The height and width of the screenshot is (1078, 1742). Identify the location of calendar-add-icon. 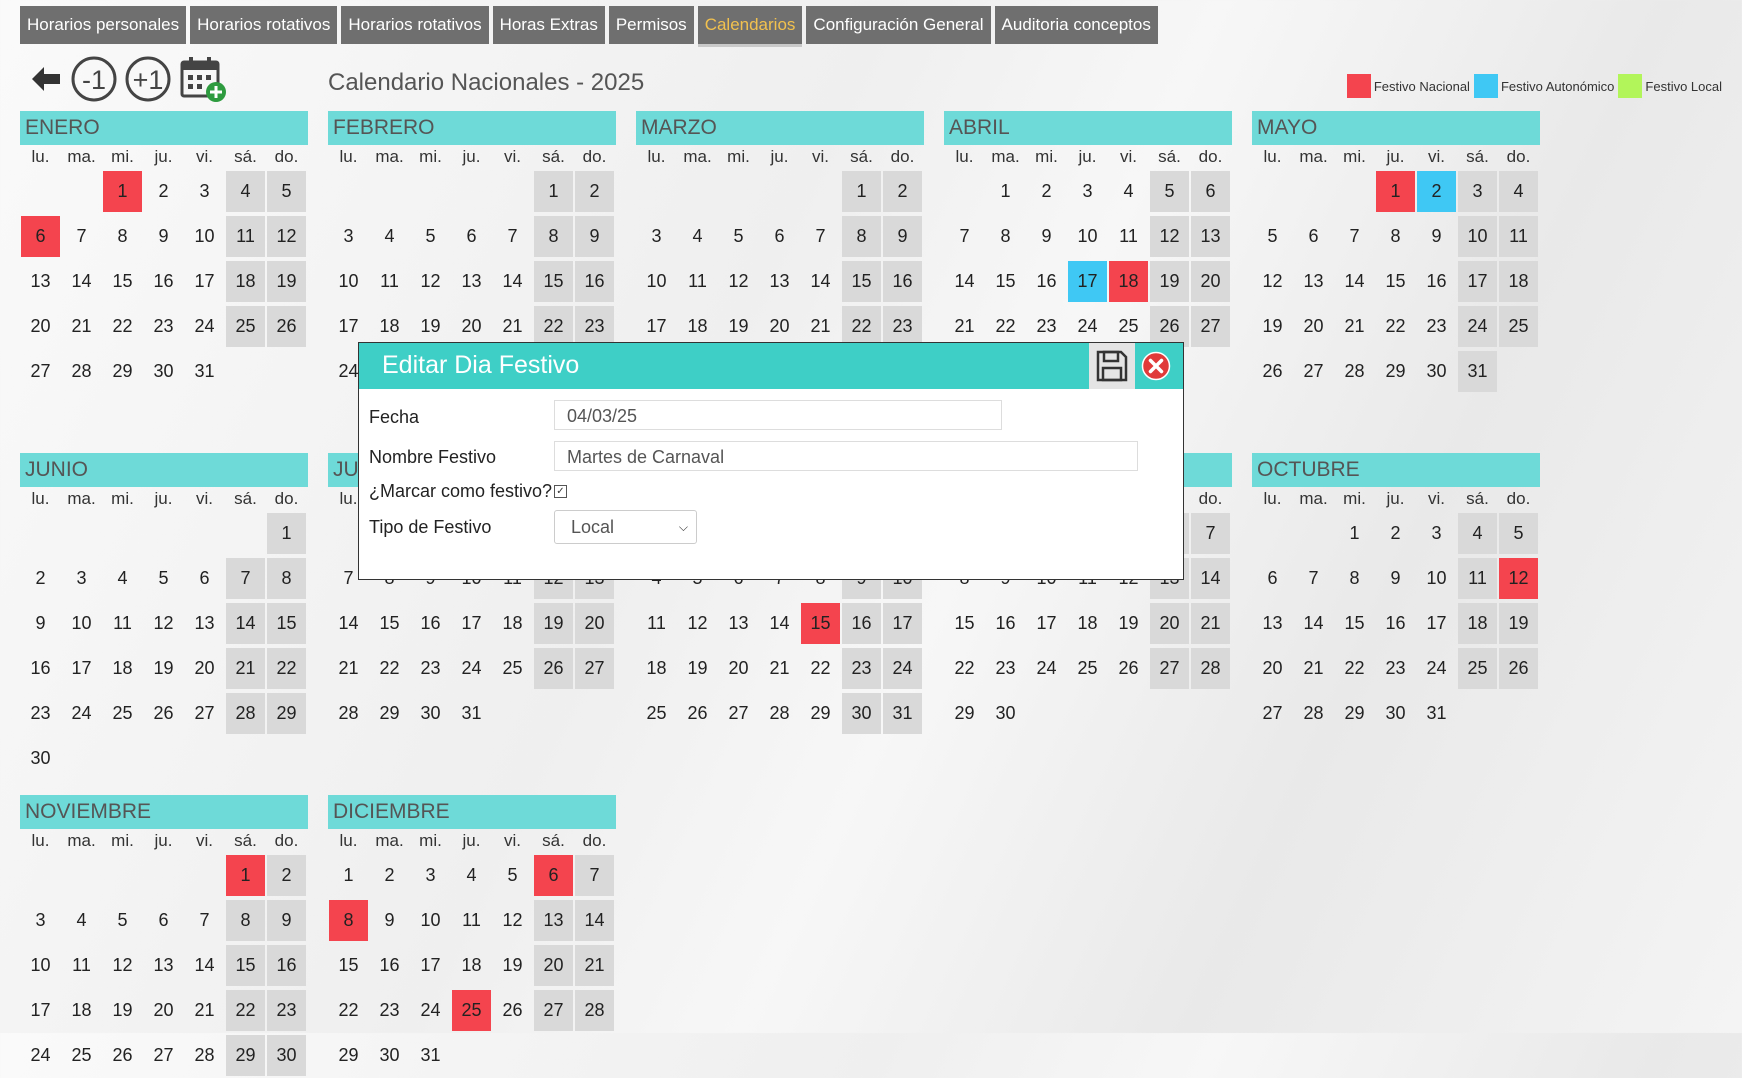
(203, 79).